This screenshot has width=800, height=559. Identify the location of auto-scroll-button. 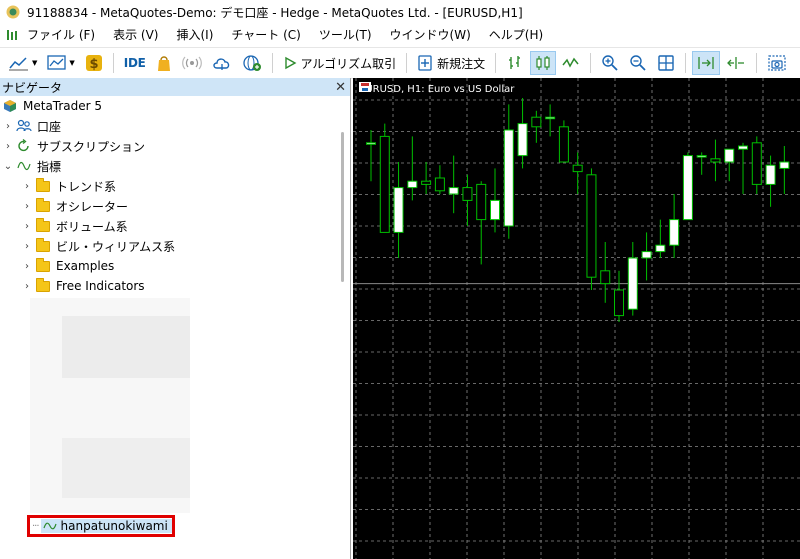
(706, 63).